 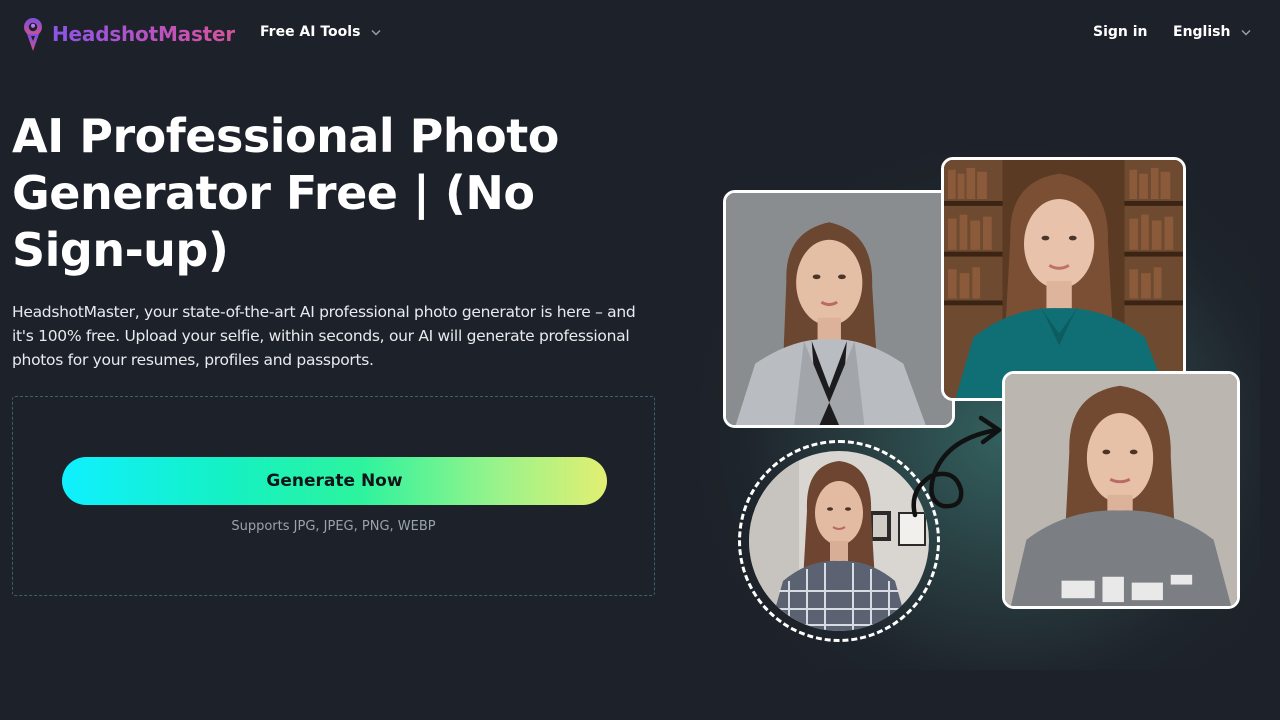 What do you see at coordinates (144, 34) in the screenshot?
I see `brand-name: HeadshotMaster` at bounding box center [144, 34].